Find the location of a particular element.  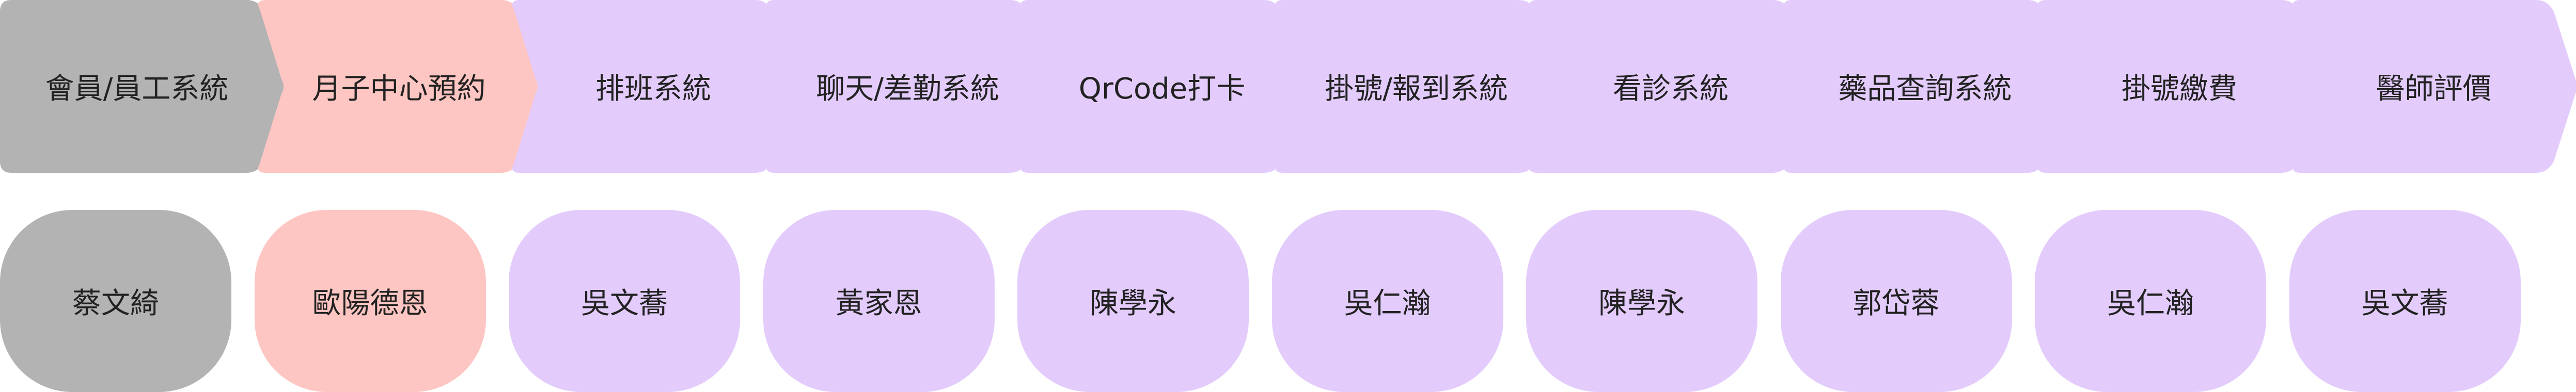

process-step: 看診系統 is located at coordinates (1671, 86).